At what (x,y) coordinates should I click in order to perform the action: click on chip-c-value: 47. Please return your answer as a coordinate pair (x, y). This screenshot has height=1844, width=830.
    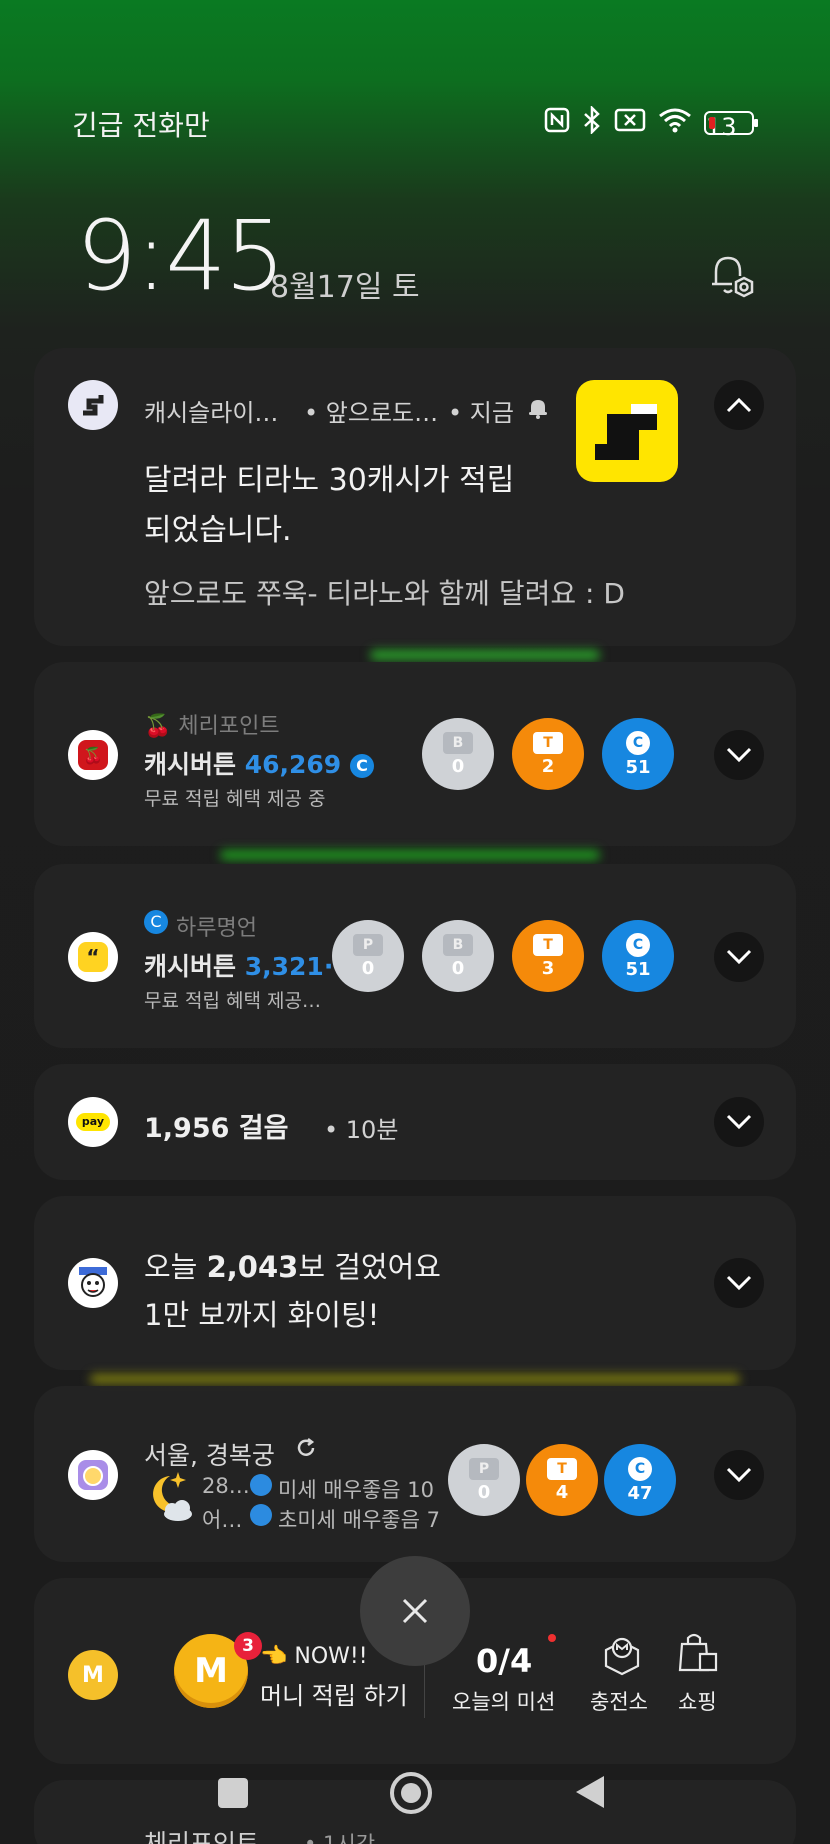
    Looking at the image, I should click on (640, 1493).